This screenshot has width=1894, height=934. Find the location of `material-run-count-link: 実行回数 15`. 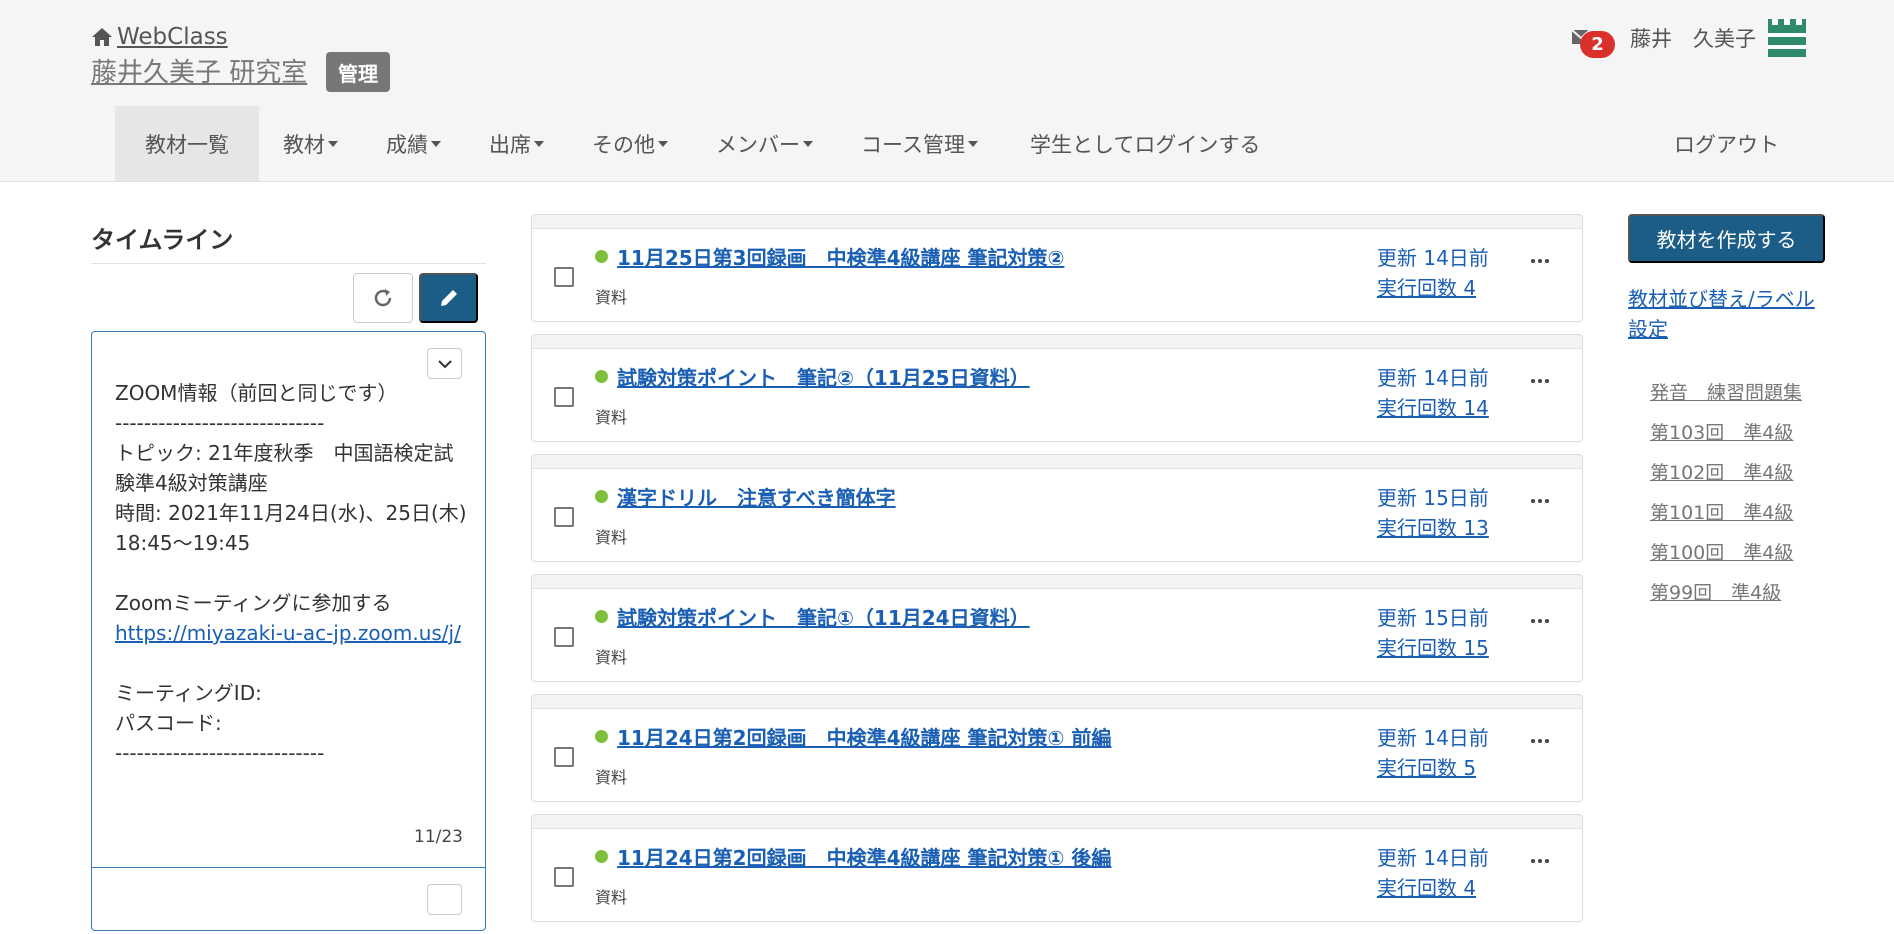

material-run-count-link: 実行回数 15 is located at coordinates (1433, 646).